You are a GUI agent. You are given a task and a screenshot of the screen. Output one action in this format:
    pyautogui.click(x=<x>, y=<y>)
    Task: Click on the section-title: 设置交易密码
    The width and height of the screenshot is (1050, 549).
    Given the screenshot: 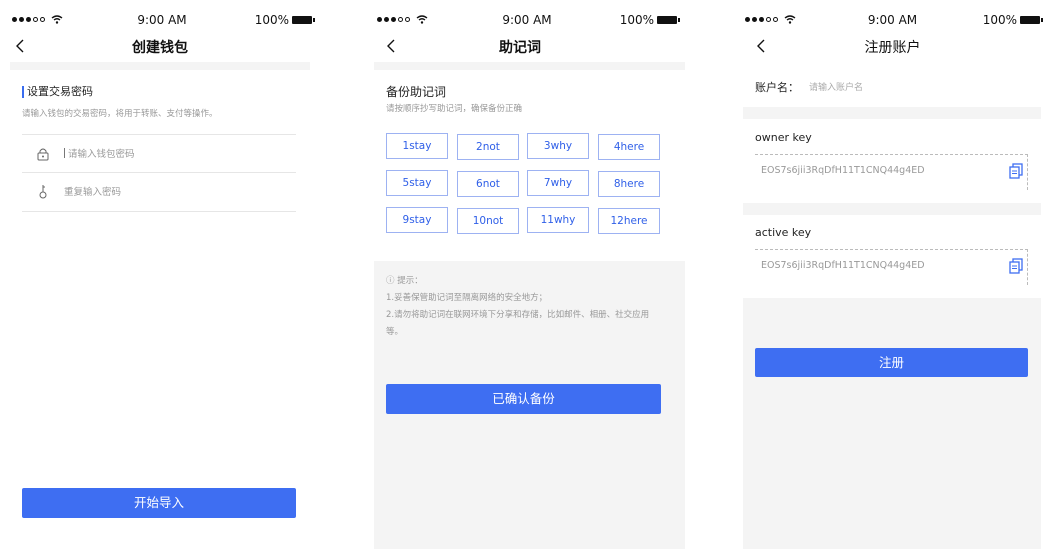 What is the action you would take?
    pyautogui.click(x=57, y=92)
    